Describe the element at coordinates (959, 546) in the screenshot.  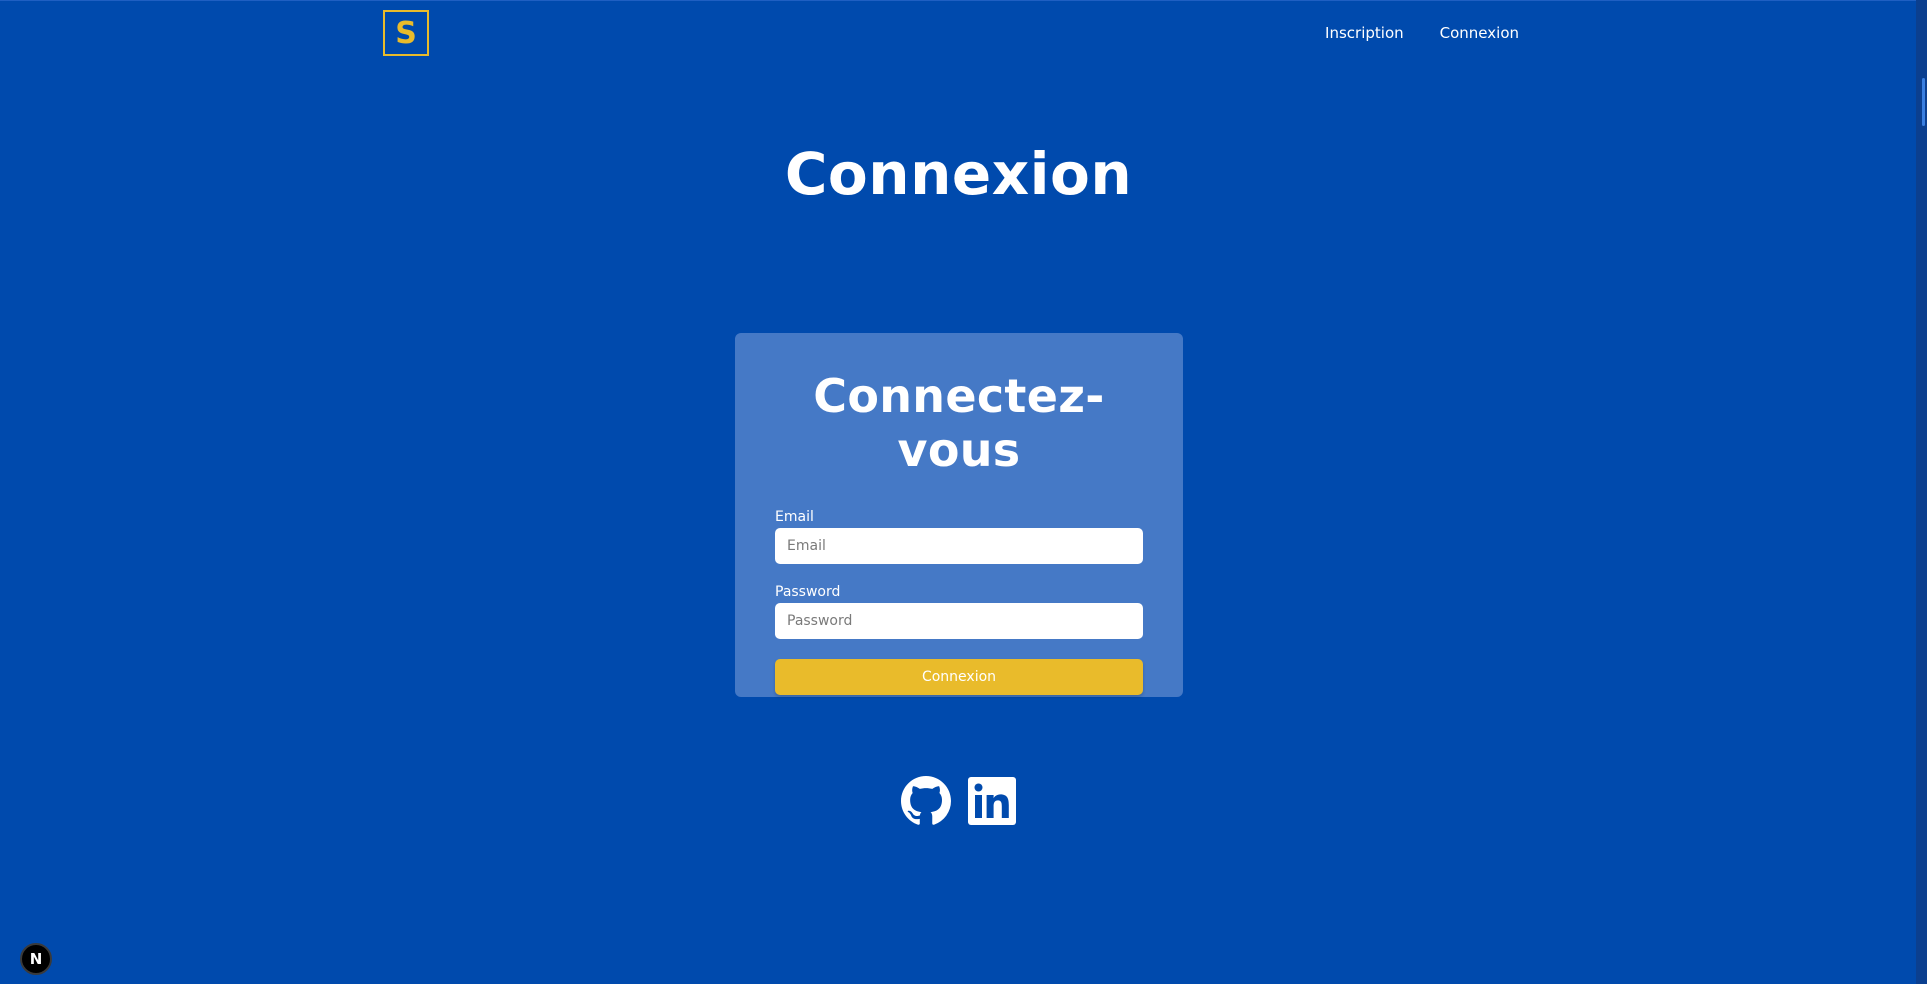
I see `email-field` at that location.